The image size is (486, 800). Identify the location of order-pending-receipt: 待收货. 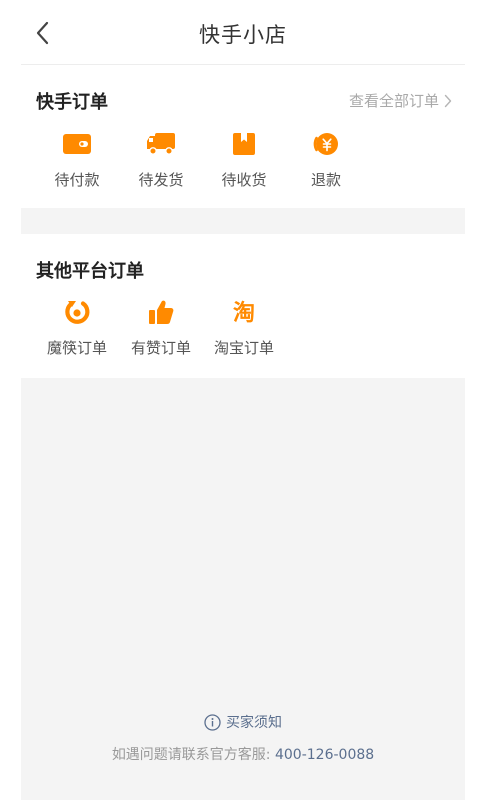
(244, 160).